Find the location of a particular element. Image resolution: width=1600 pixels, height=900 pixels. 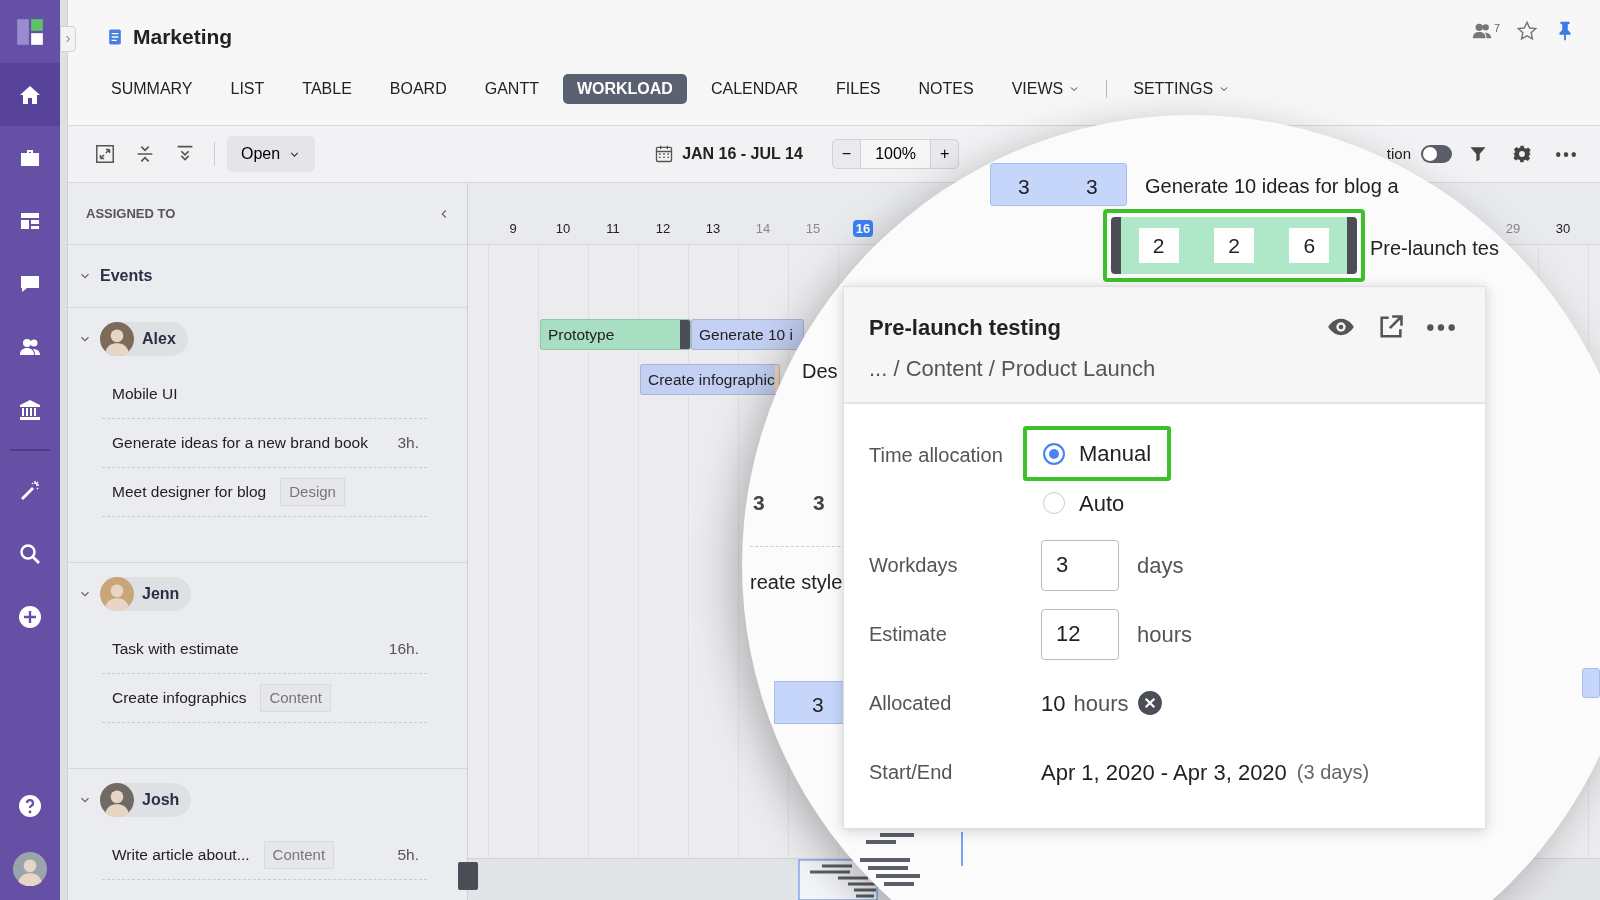

zoom-level: 100% is located at coordinates (896, 154).